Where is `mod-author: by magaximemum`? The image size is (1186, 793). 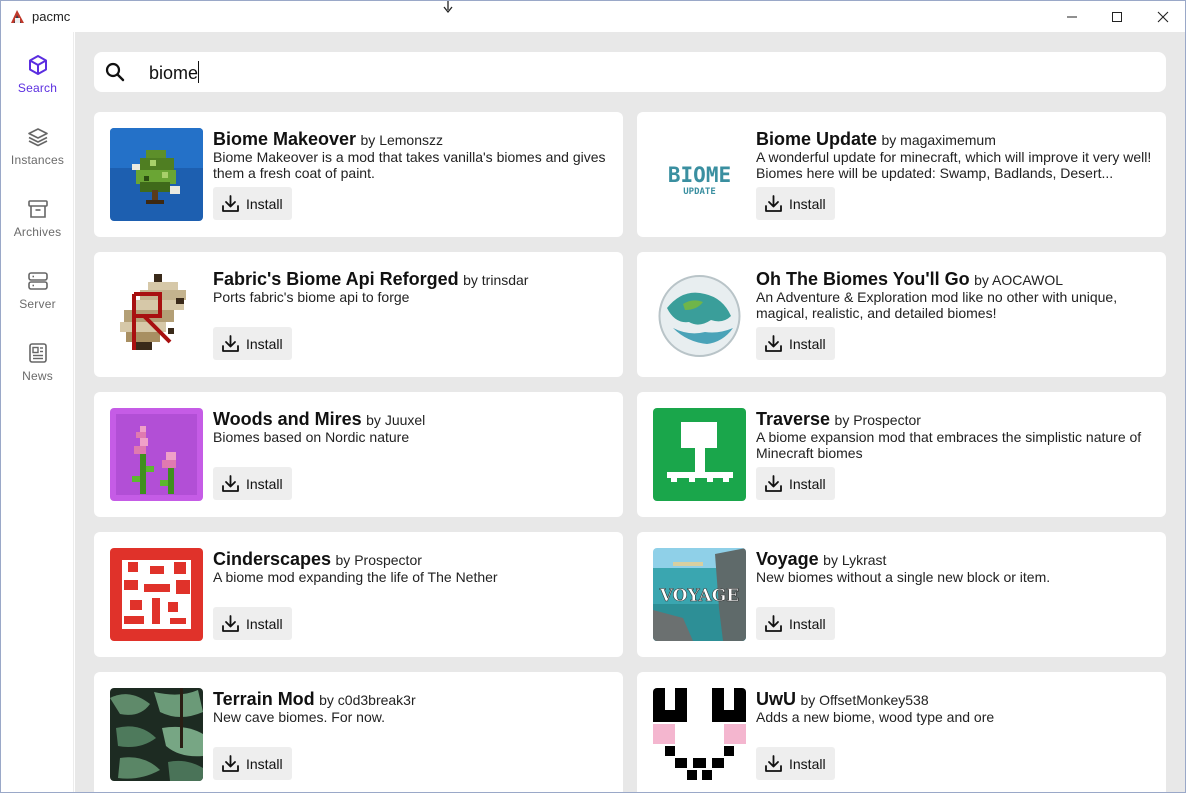 mod-author: by magaximemum is located at coordinates (938, 140).